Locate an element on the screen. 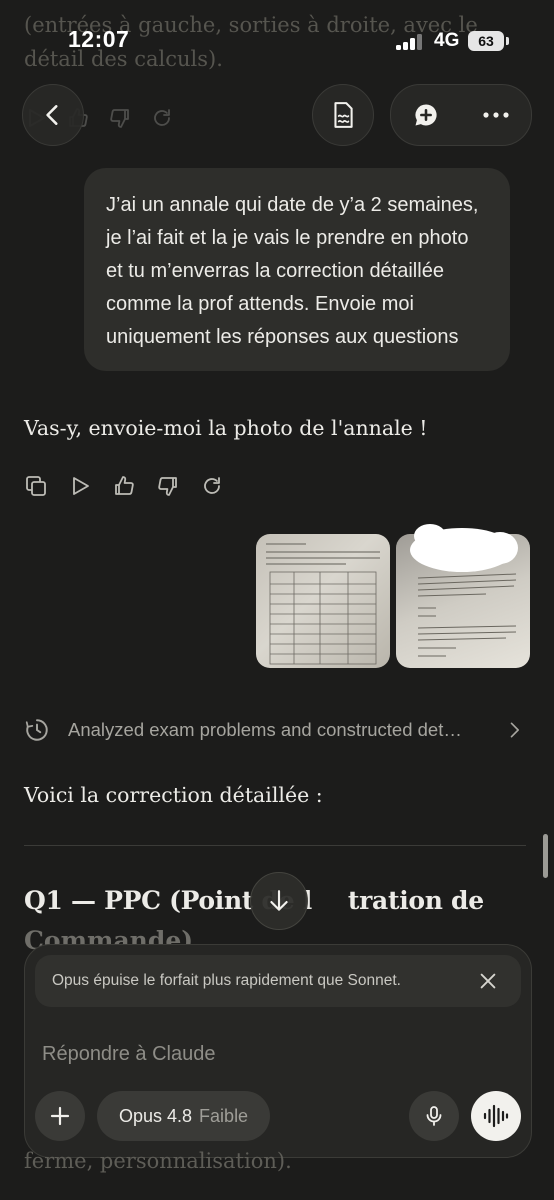 The height and width of the screenshot is (1200, 554). waveform-icon is located at coordinates (496, 1116).